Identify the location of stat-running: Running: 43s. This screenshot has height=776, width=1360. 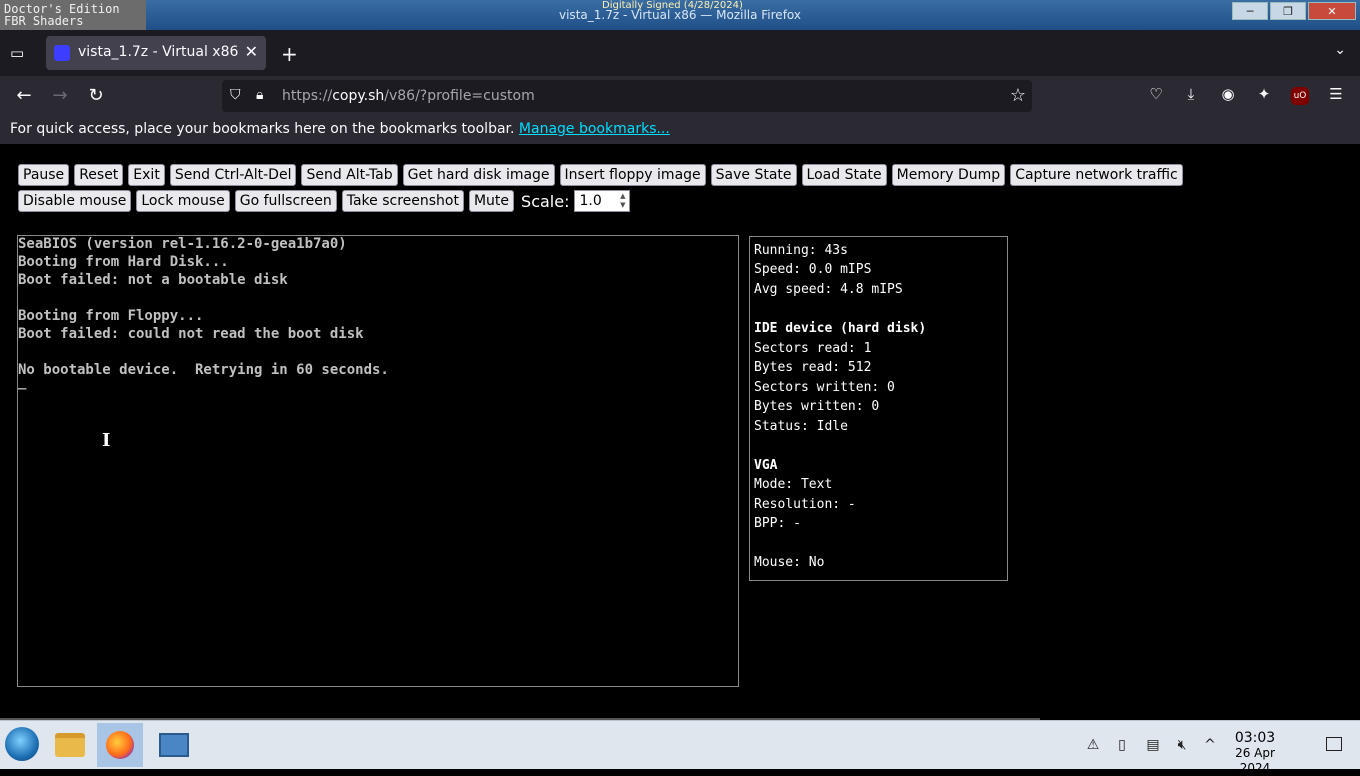
(801, 250).